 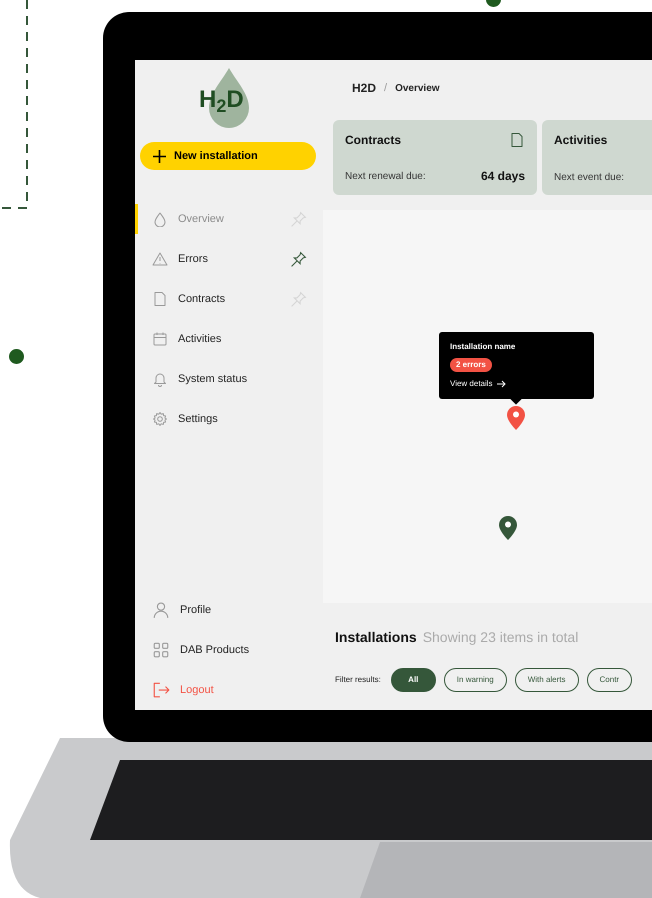 What do you see at coordinates (546, 680) in the screenshot?
I see `filter-chip: With alerts` at bounding box center [546, 680].